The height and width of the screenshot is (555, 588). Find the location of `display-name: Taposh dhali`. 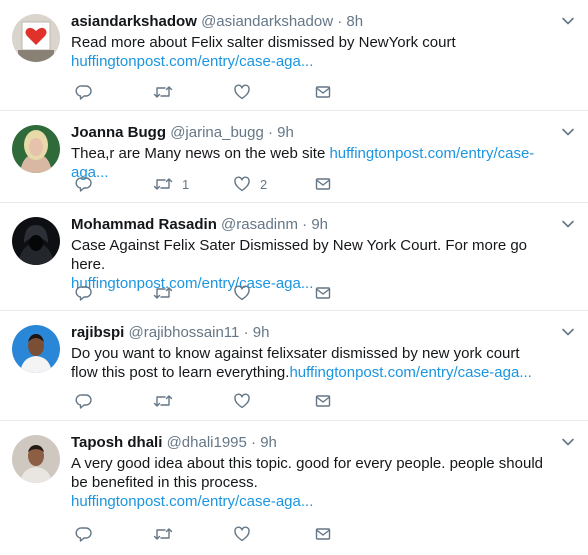

display-name: Taposh dhali is located at coordinates (116, 442).